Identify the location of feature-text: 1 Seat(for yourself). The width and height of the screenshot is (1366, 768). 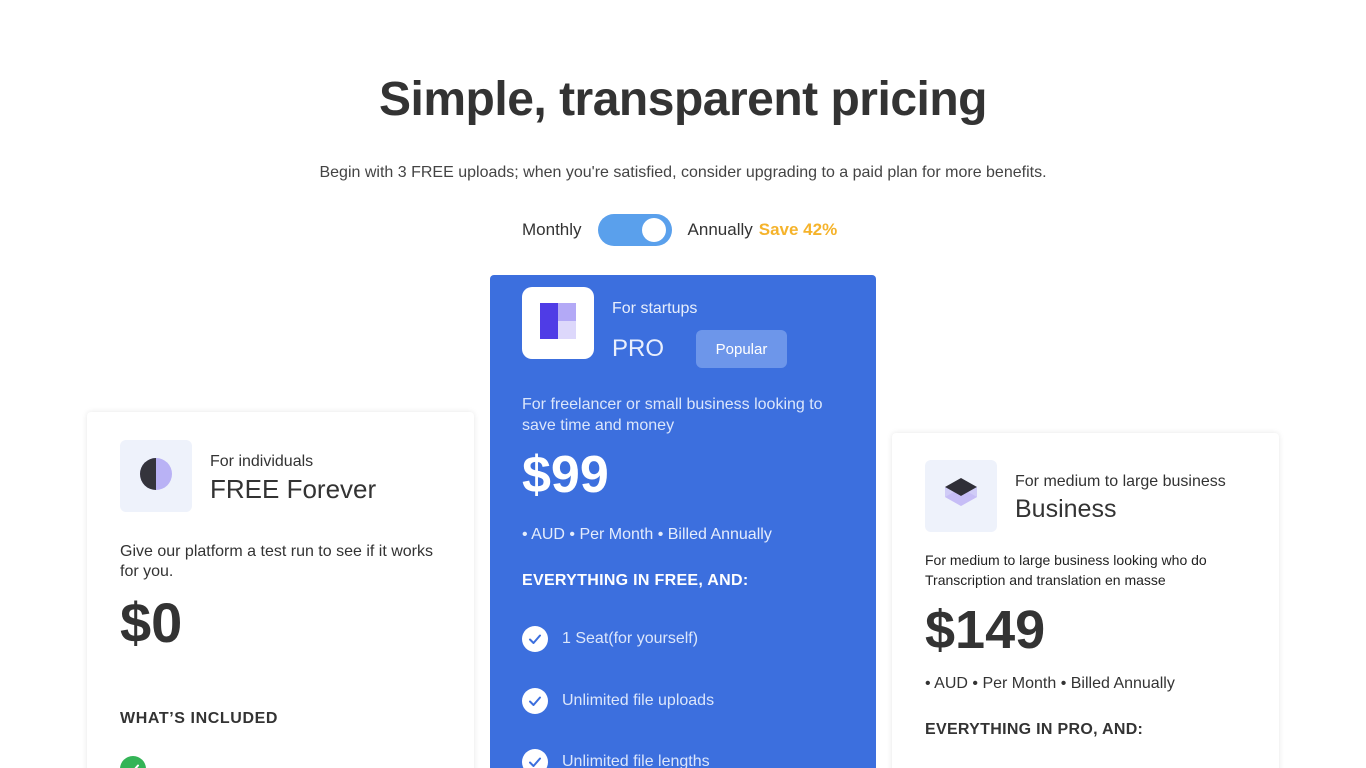
(630, 638).